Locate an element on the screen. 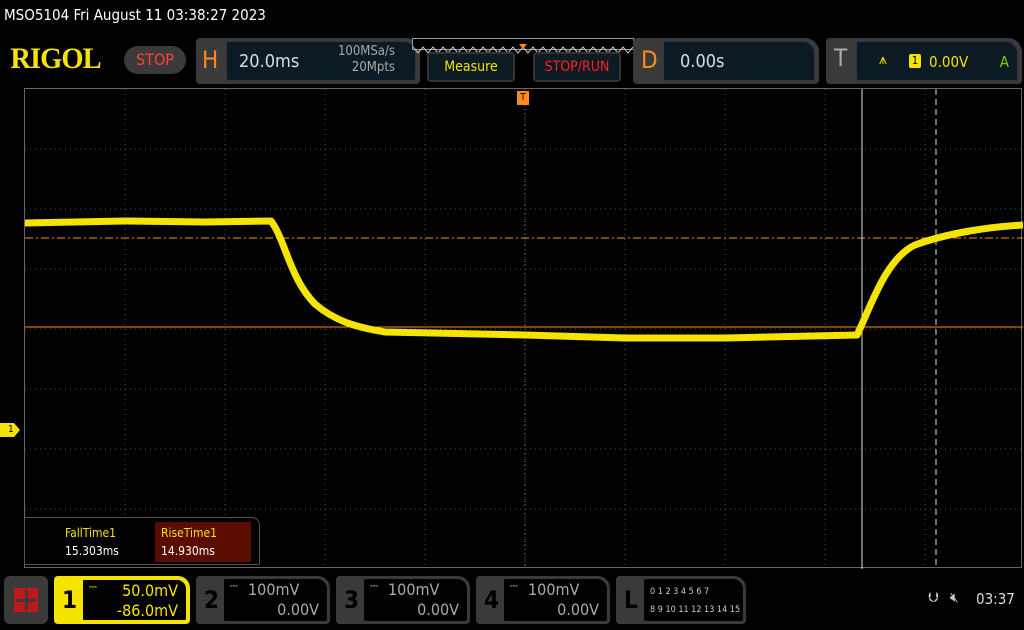  delay-panel: D 0.00s is located at coordinates (726, 61).